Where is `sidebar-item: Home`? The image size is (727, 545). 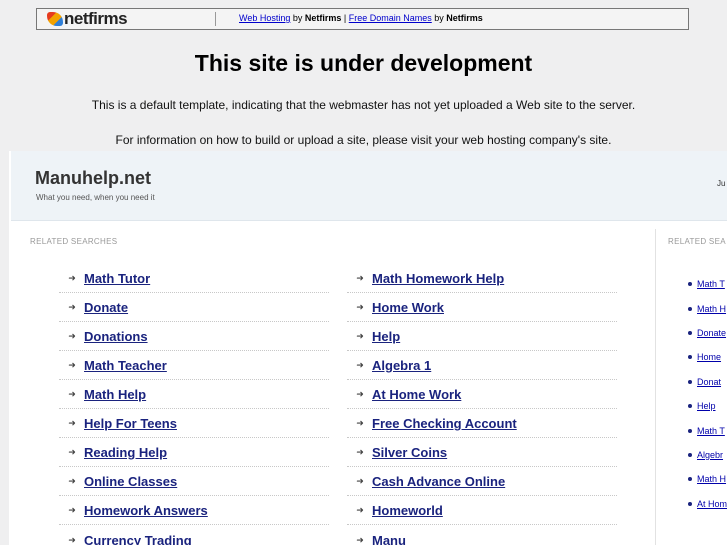 sidebar-item: Home is located at coordinates (707, 357).